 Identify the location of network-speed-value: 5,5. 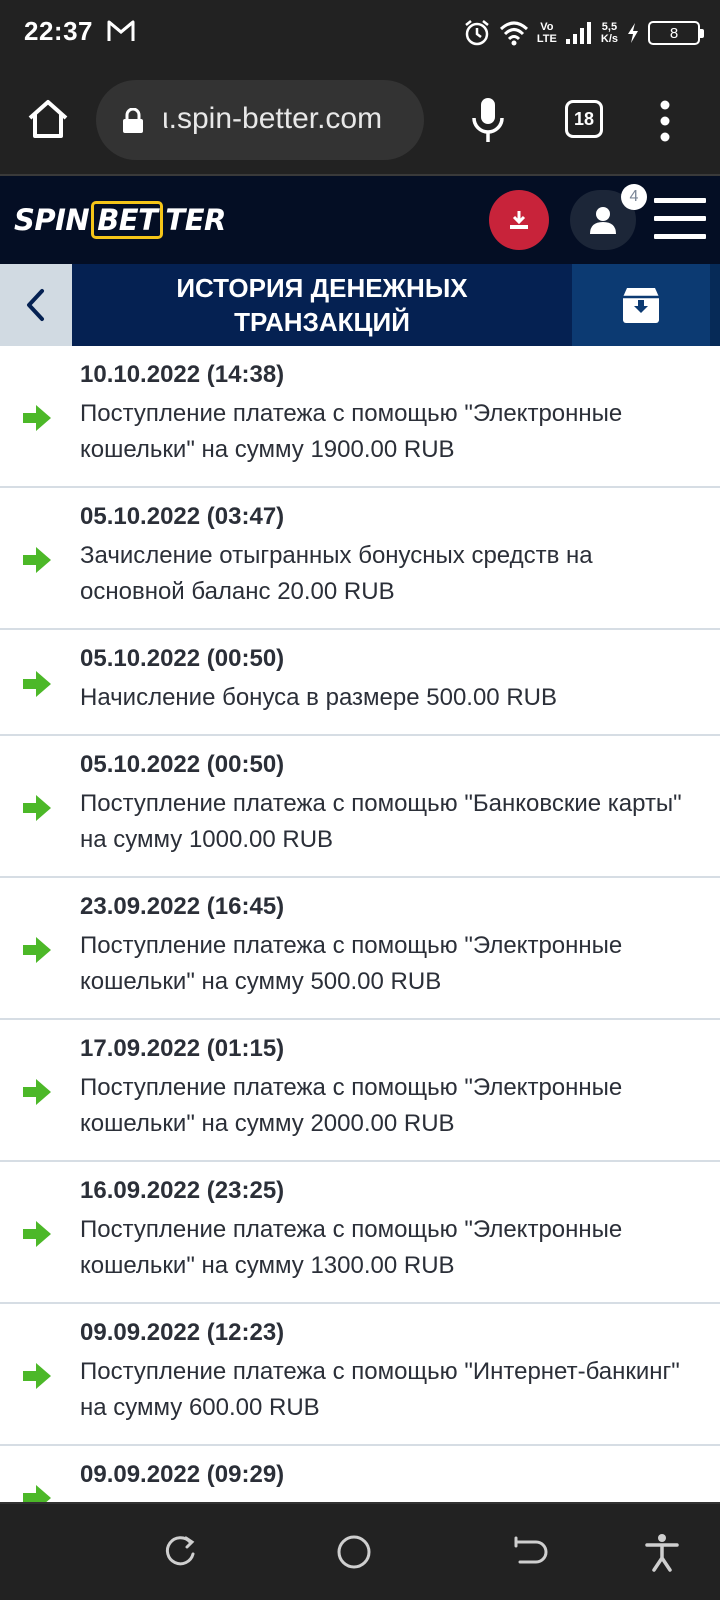
(609, 27).